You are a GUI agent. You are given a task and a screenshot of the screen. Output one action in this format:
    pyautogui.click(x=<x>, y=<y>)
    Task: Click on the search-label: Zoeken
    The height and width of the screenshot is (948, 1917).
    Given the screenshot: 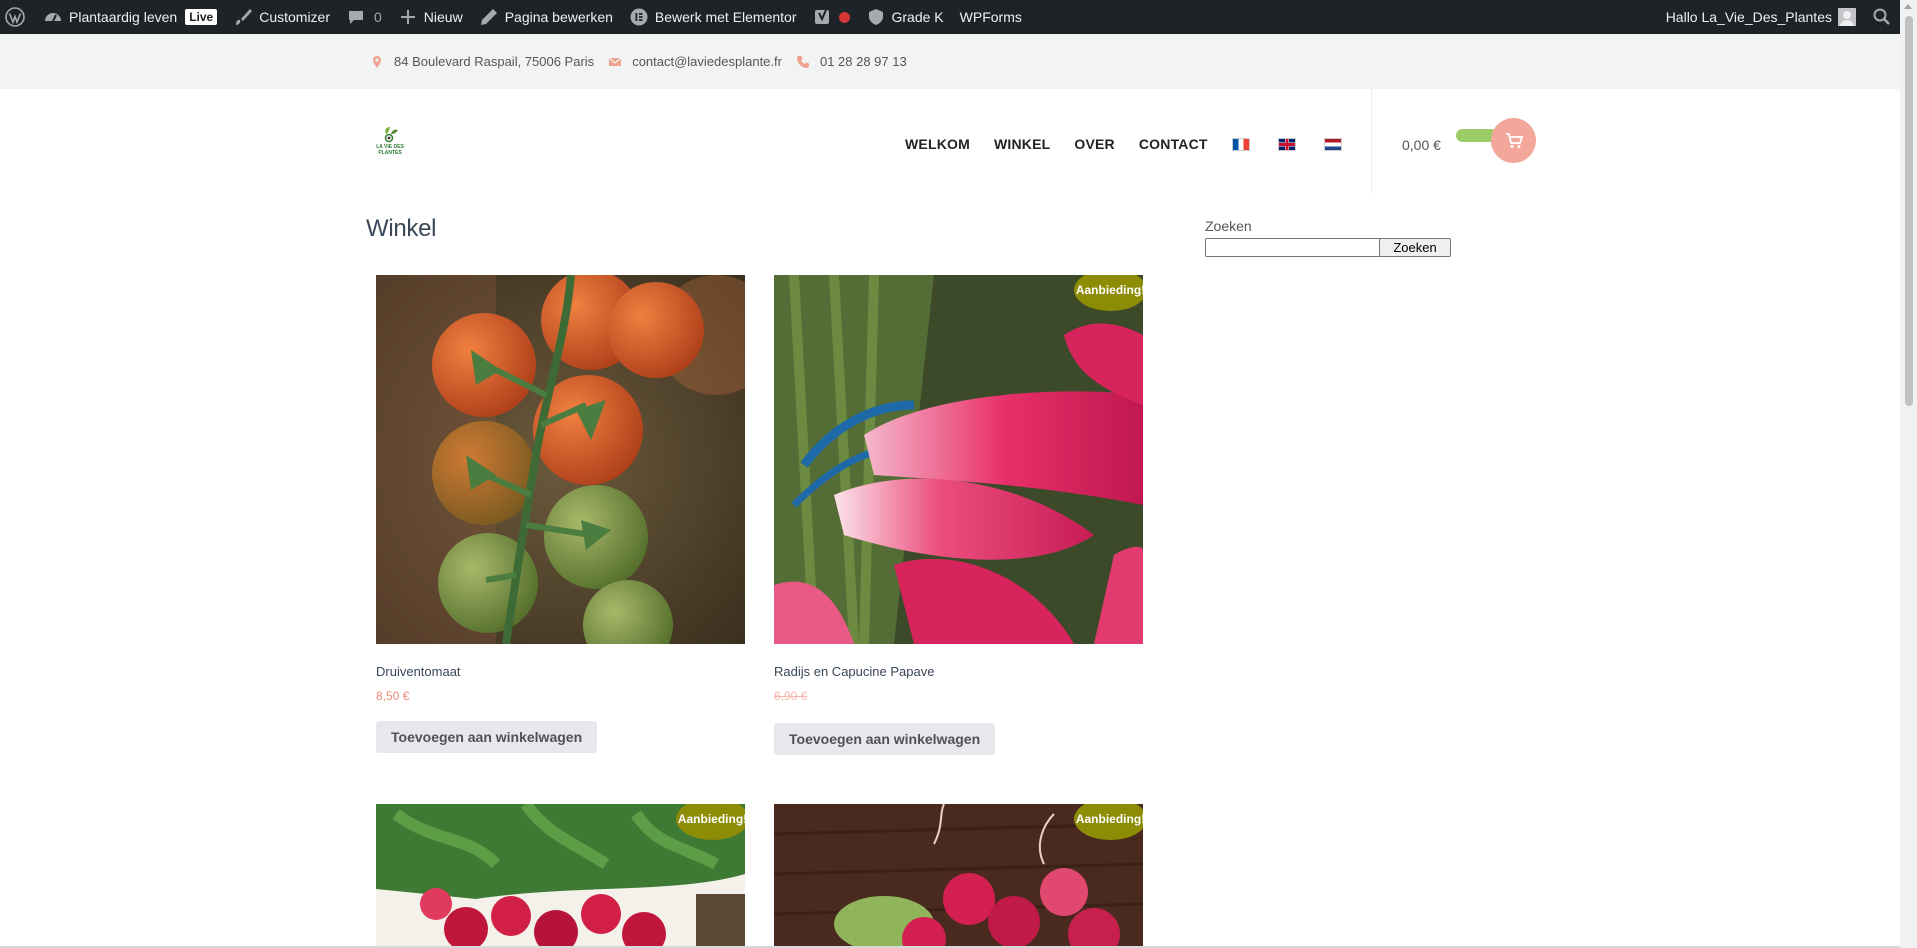 What is the action you would take?
    pyautogui.click(x=1228, y=226)
    